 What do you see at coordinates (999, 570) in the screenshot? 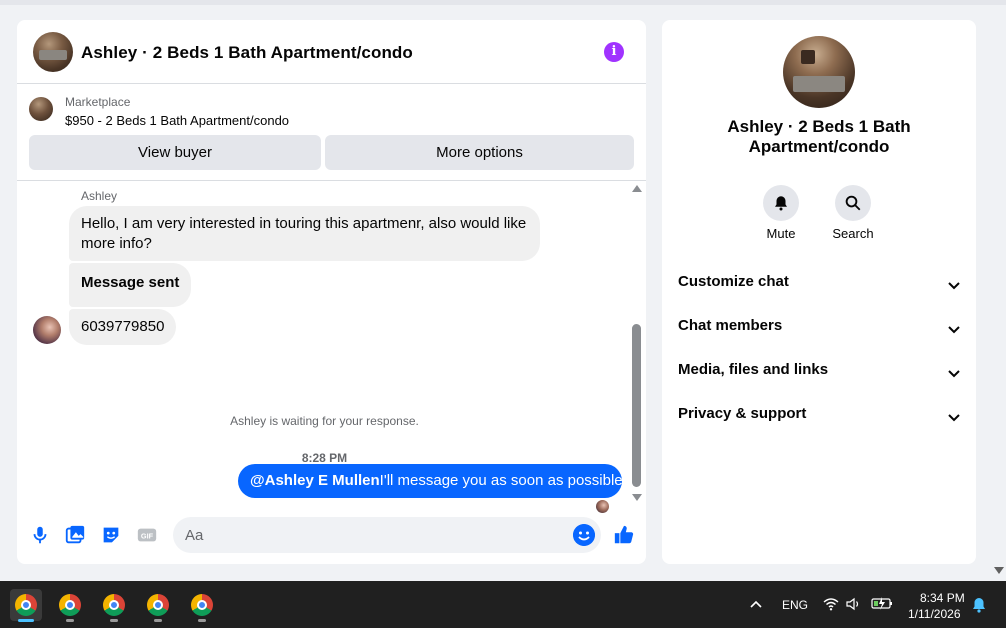
I see `page-scroll-down-arrow-icon` at bounding box center [999, 570].